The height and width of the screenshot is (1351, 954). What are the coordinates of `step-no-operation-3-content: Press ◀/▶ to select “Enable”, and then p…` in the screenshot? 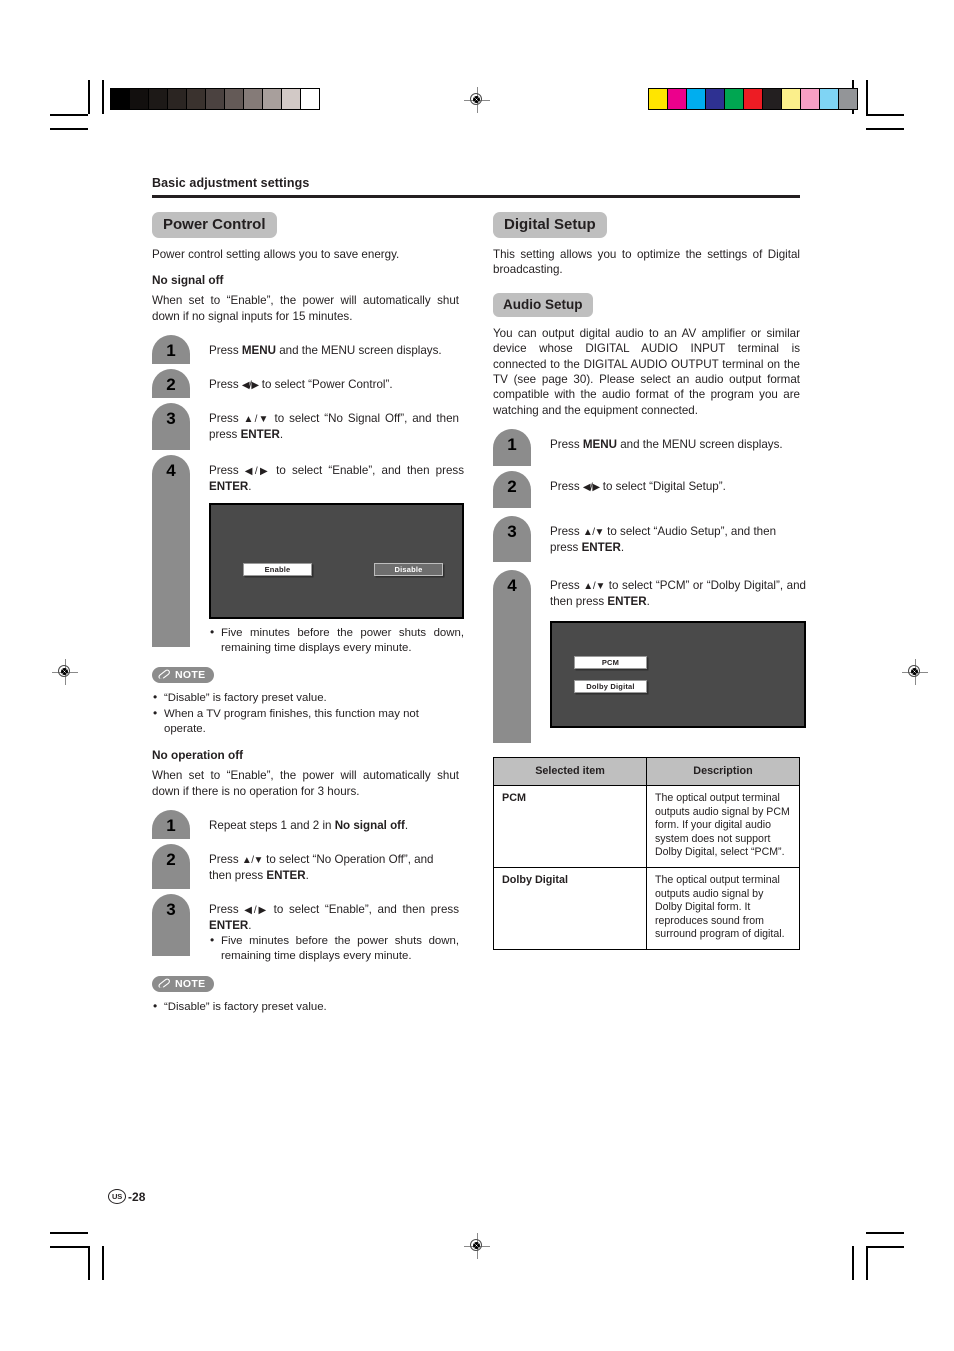 It's located at (324, 929).